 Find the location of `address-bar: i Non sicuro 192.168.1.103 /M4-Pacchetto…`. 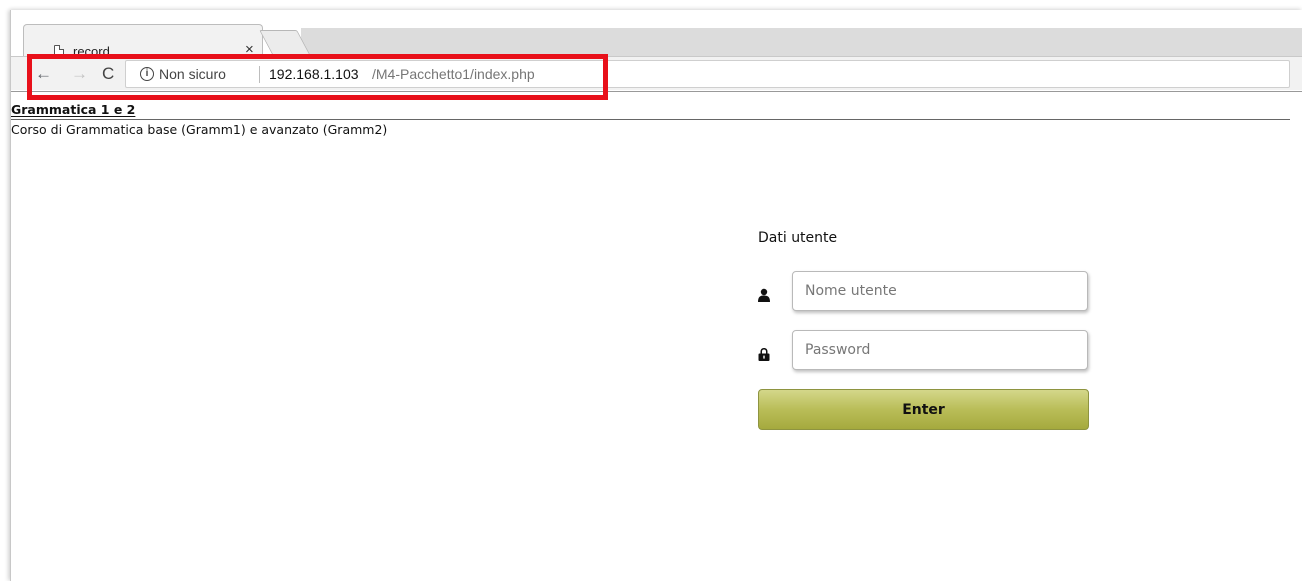

address-bar: i Non sicuro 192.168.1.103 /M4-Pacchetto… is located at coordinates (707, 74).